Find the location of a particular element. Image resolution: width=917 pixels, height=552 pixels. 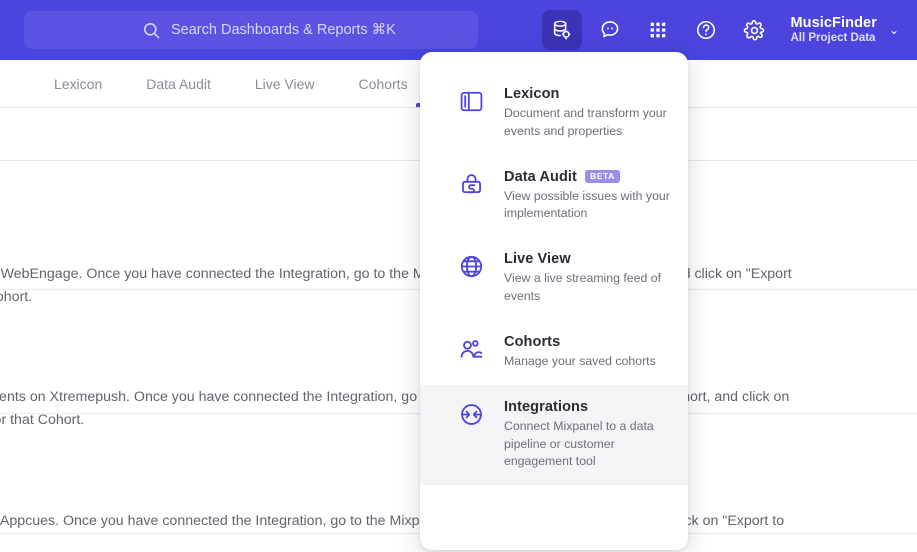

project-name: MusicFinder is located at coordinates (833, 23).